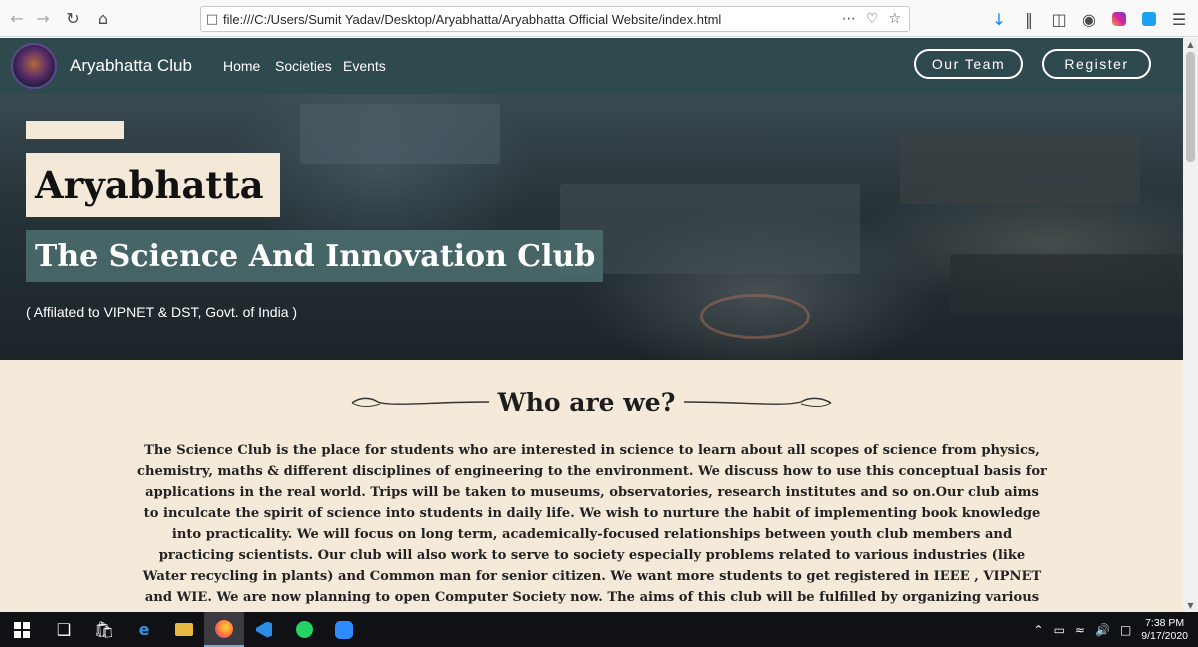 The height and width of the screenshot is (647, 1198). Describe the element at coordinates (304, 629) in the screenshot. I see `whatsapp-icon` at that location.